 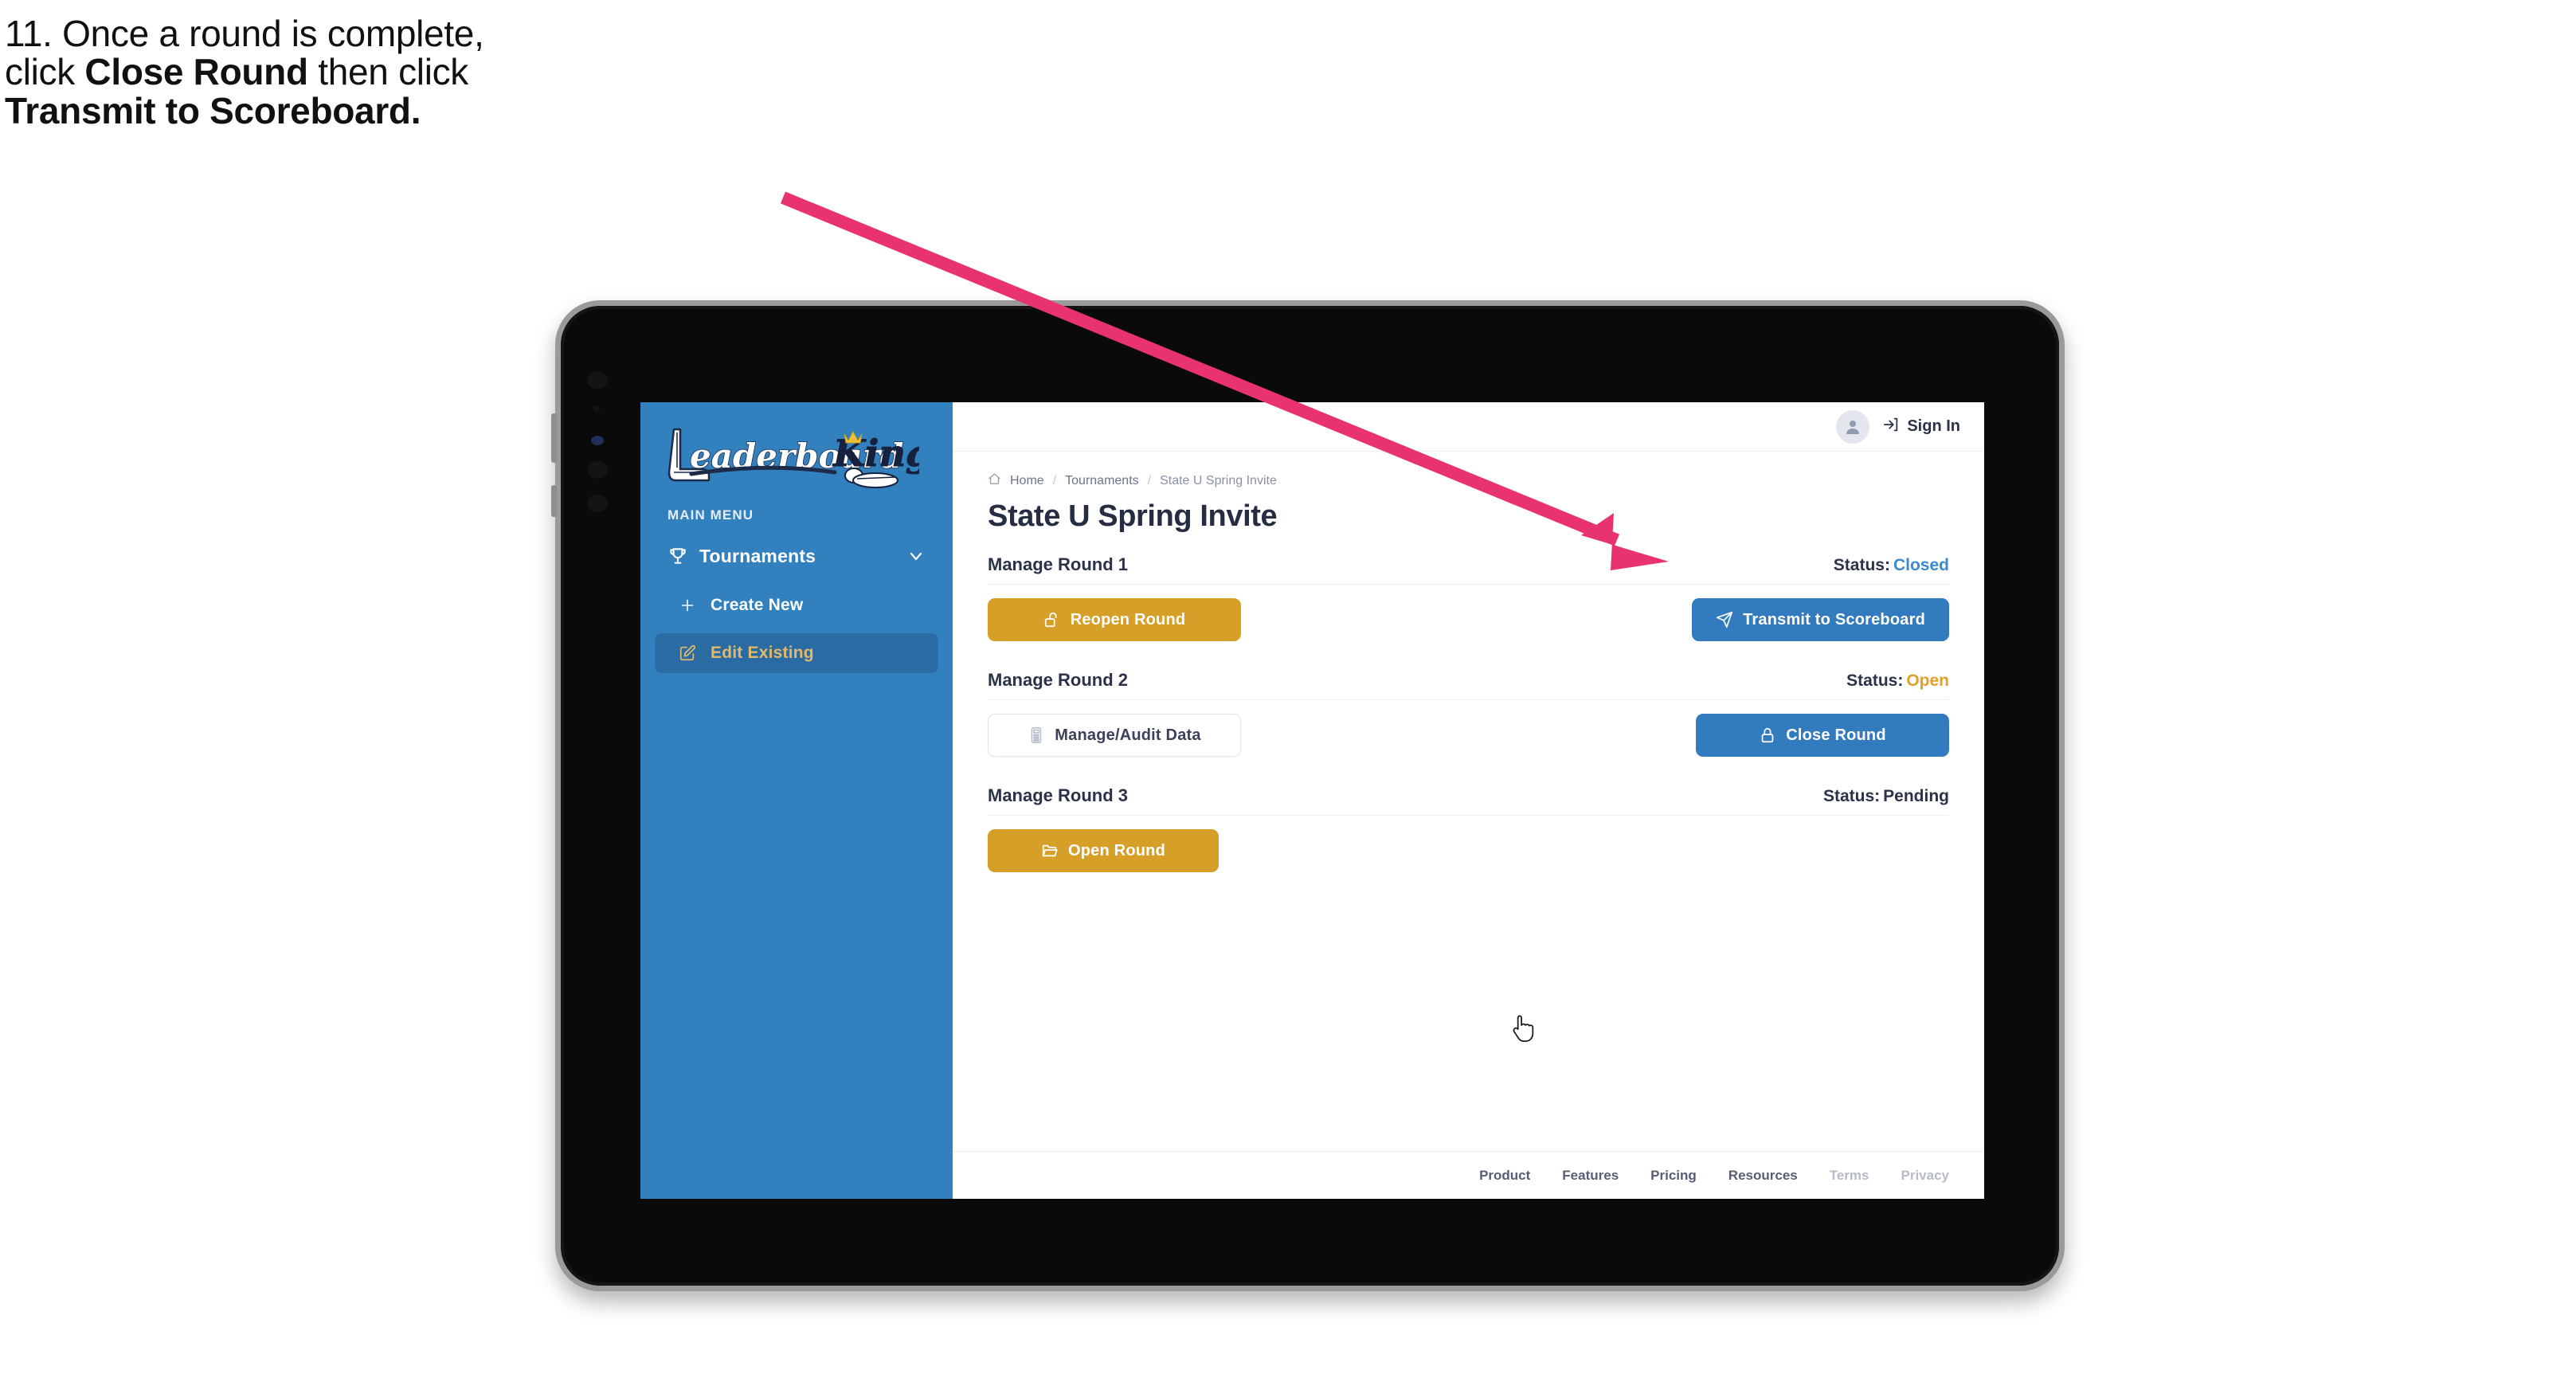 I want to click on footer-link-product: Product, so click(x=1504, y=1176).